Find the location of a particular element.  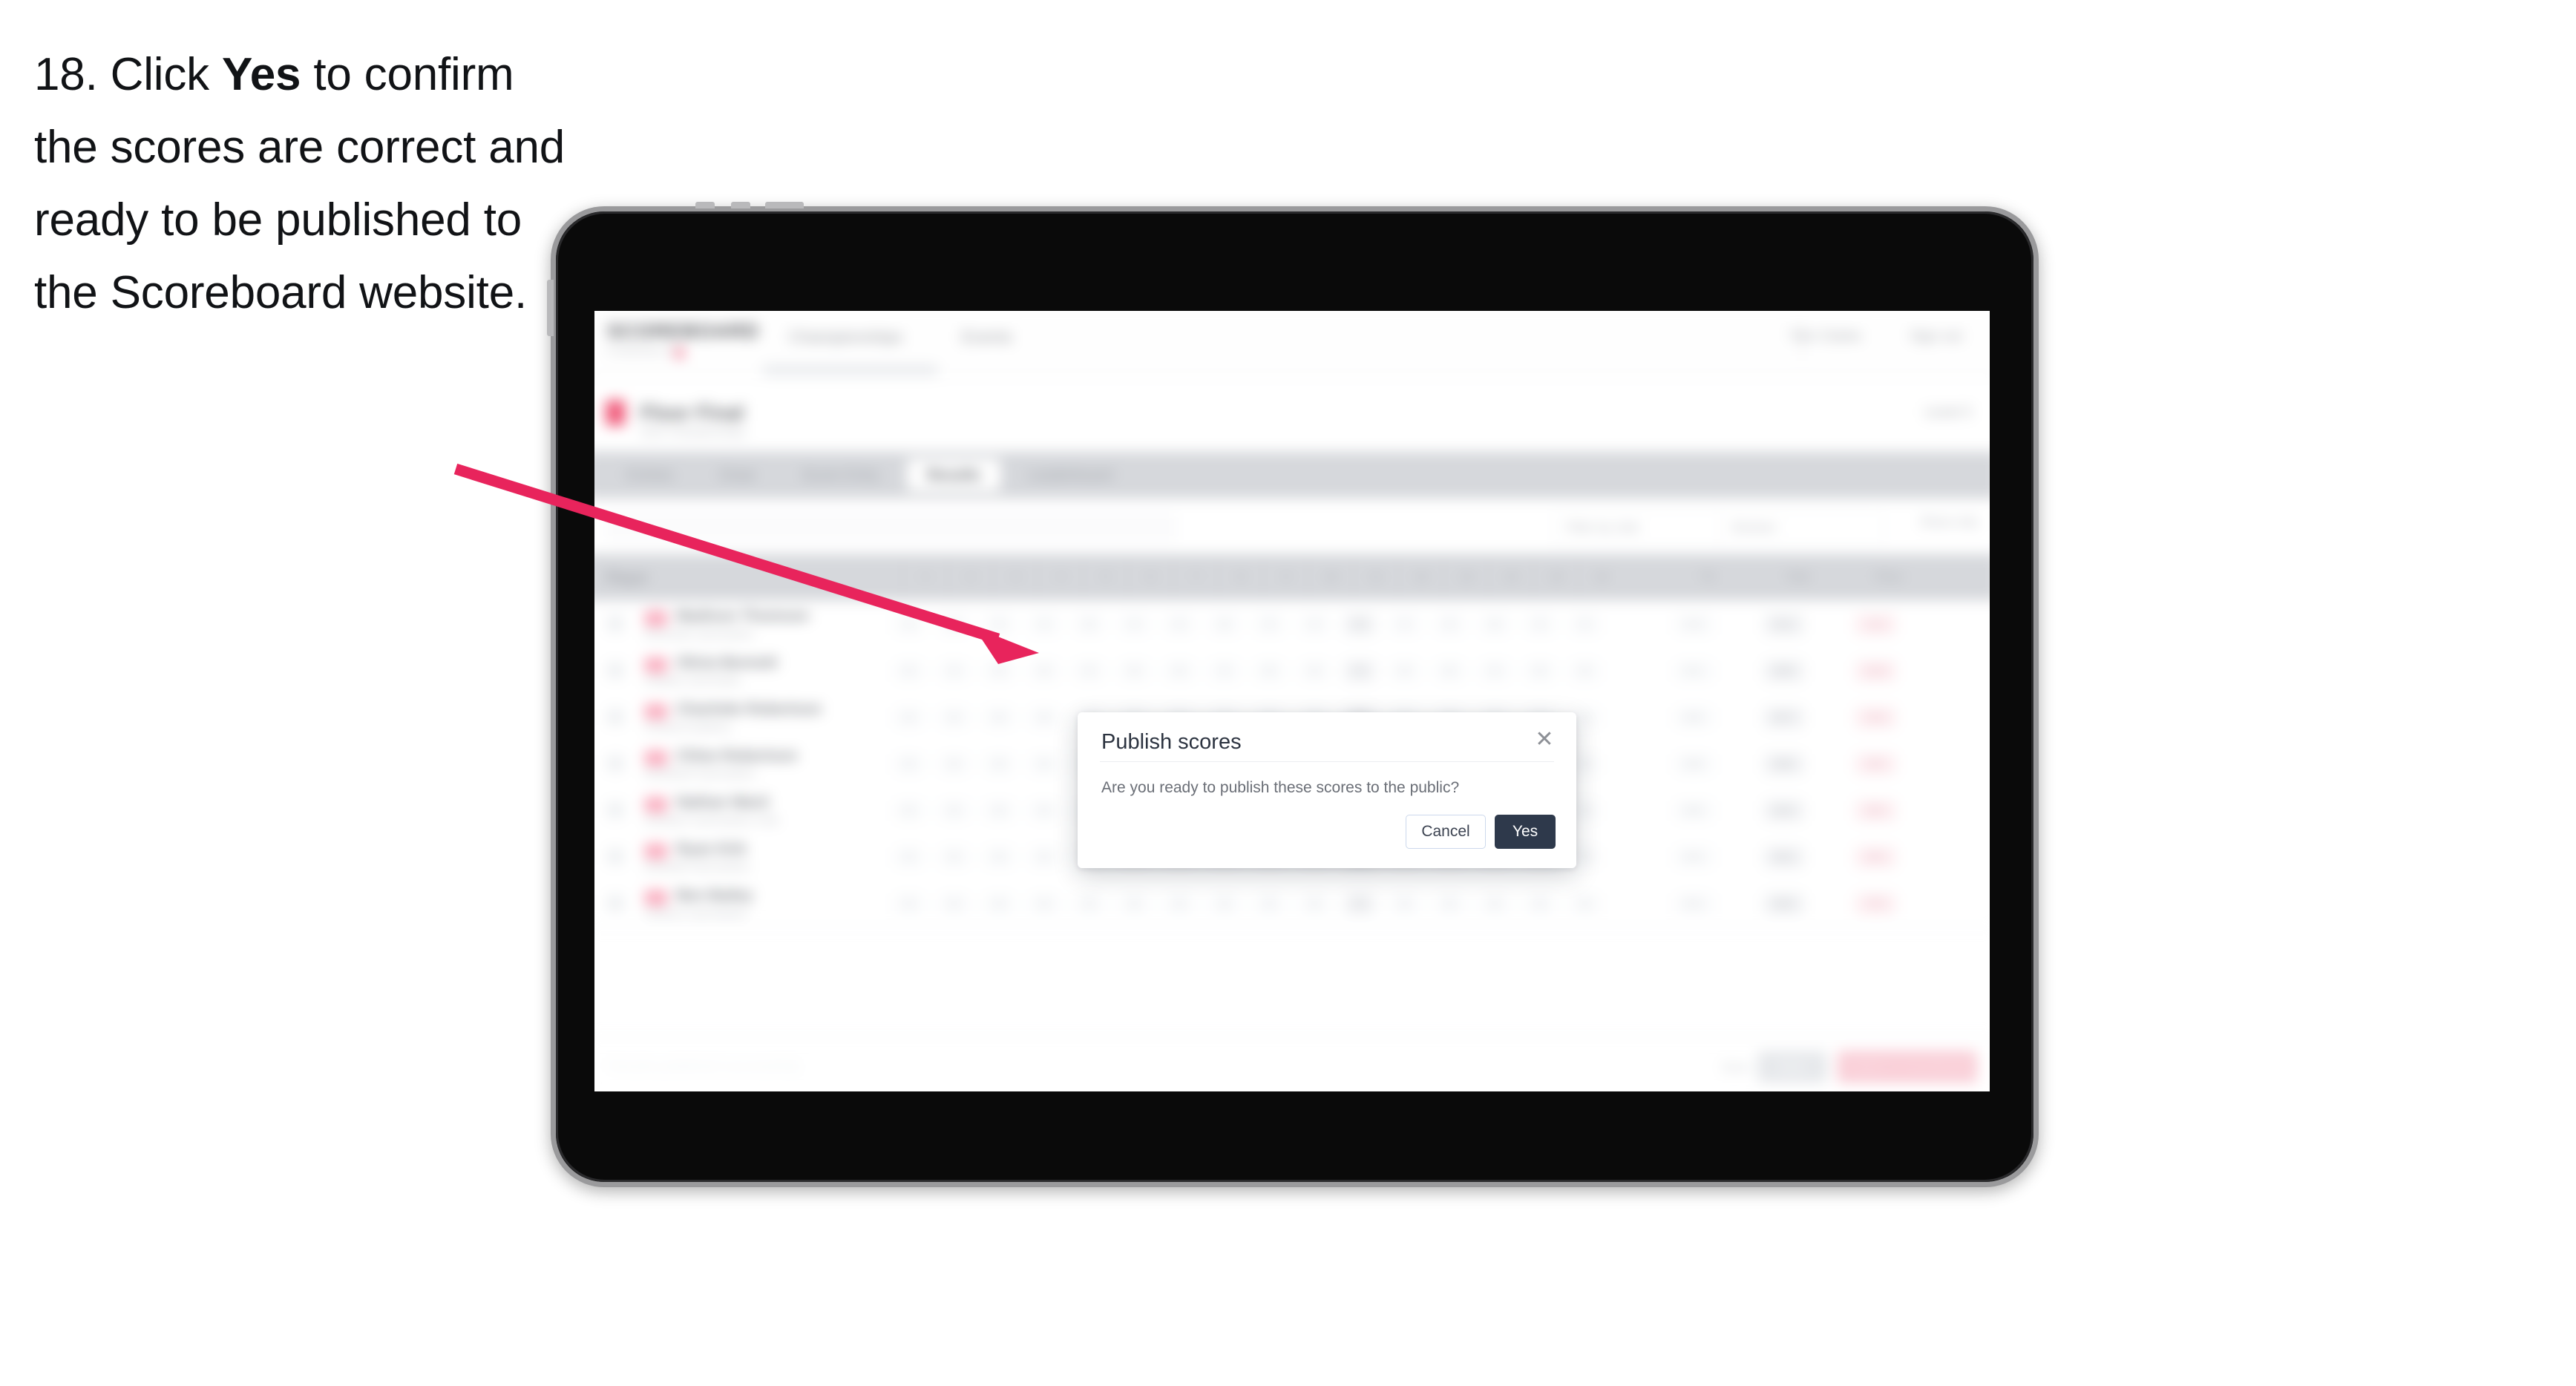

yes-button: Yes is located at coordinates (1526, 832).